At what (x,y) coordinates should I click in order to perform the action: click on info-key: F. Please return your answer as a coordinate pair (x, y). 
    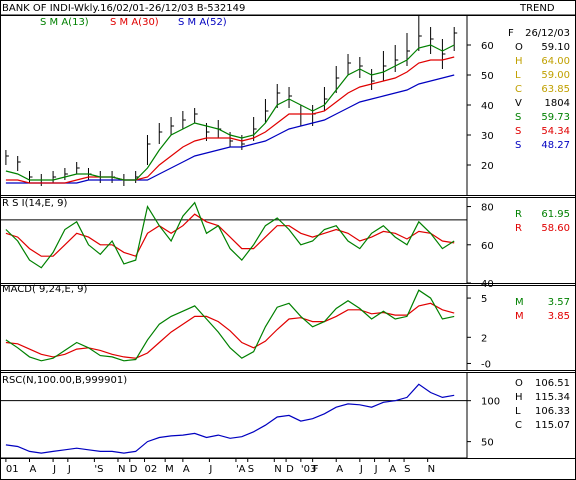
    Looking at the image, I should click on (511, 33).